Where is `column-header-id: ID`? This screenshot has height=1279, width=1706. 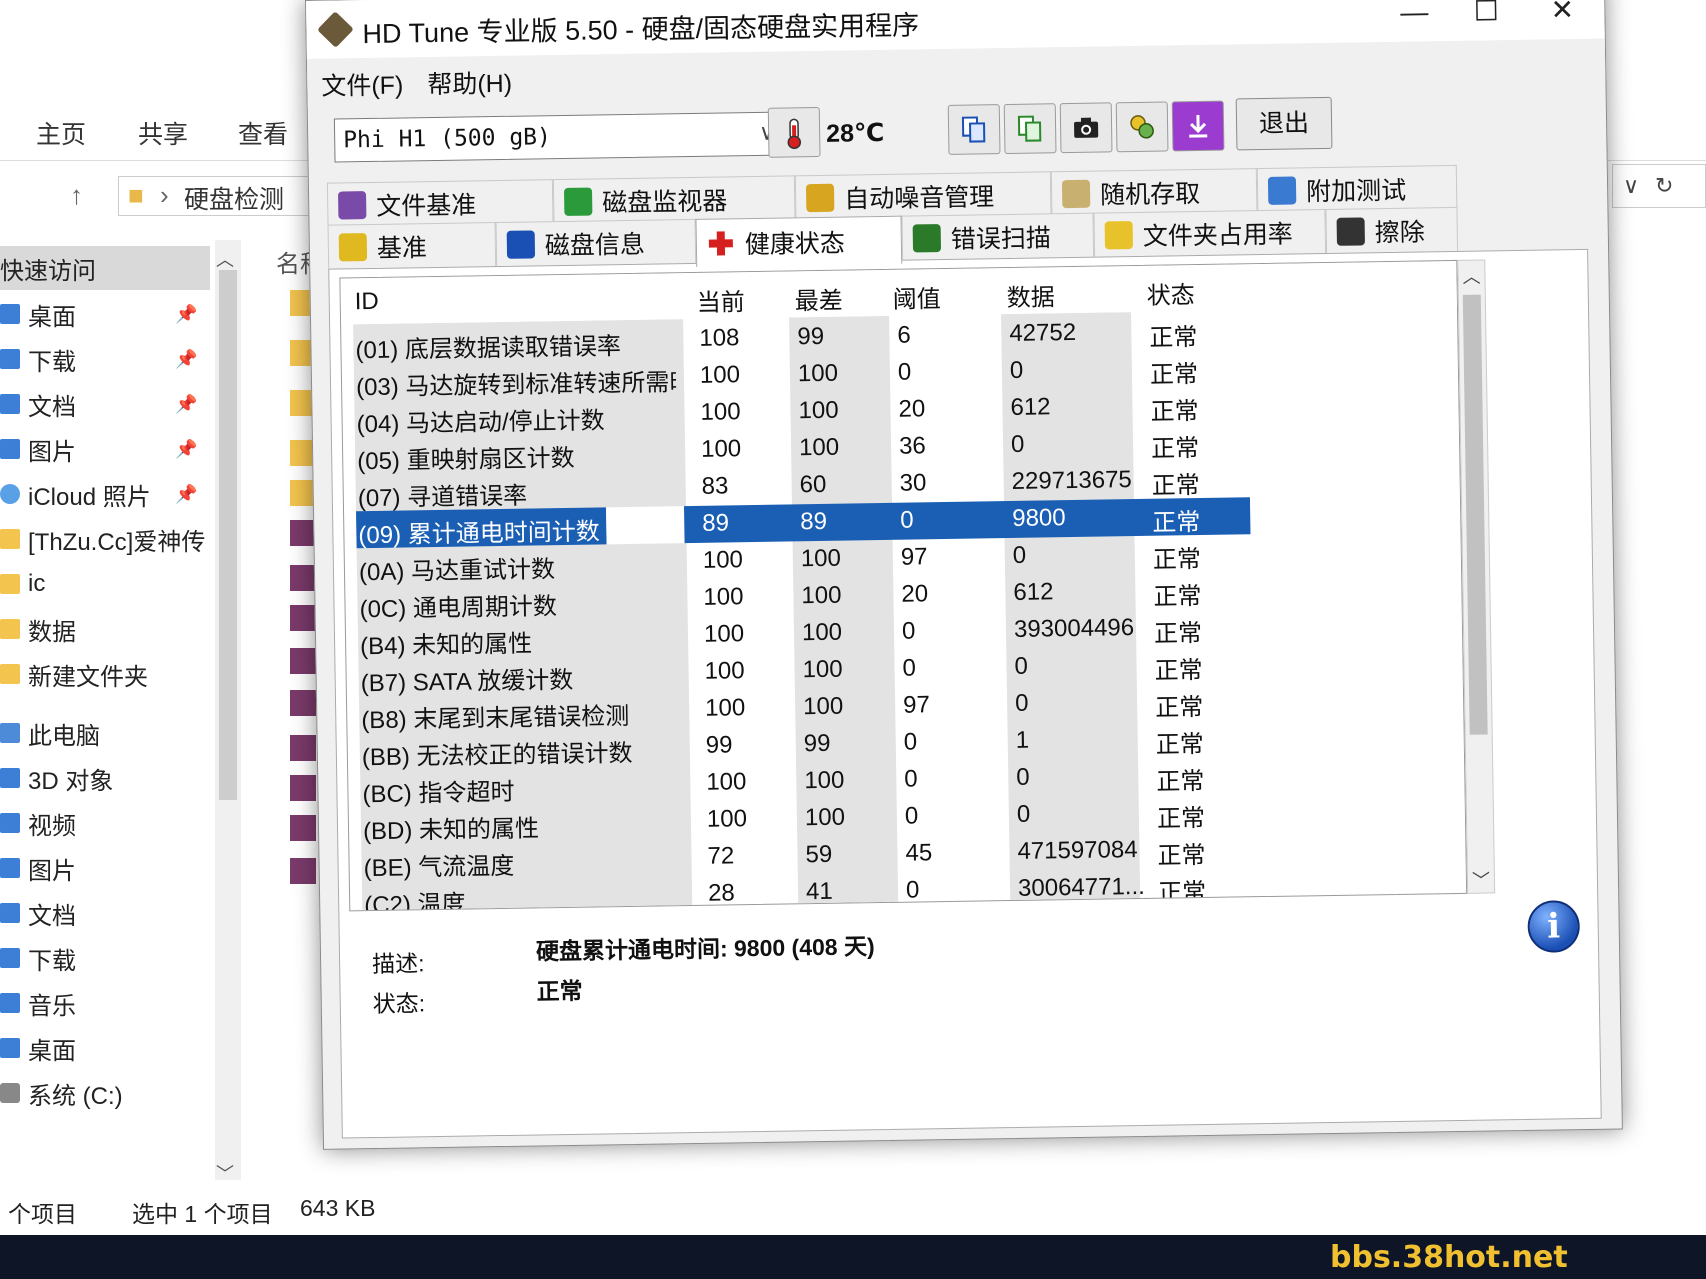 column-header-id: ID is located at coordinates (367, 302).